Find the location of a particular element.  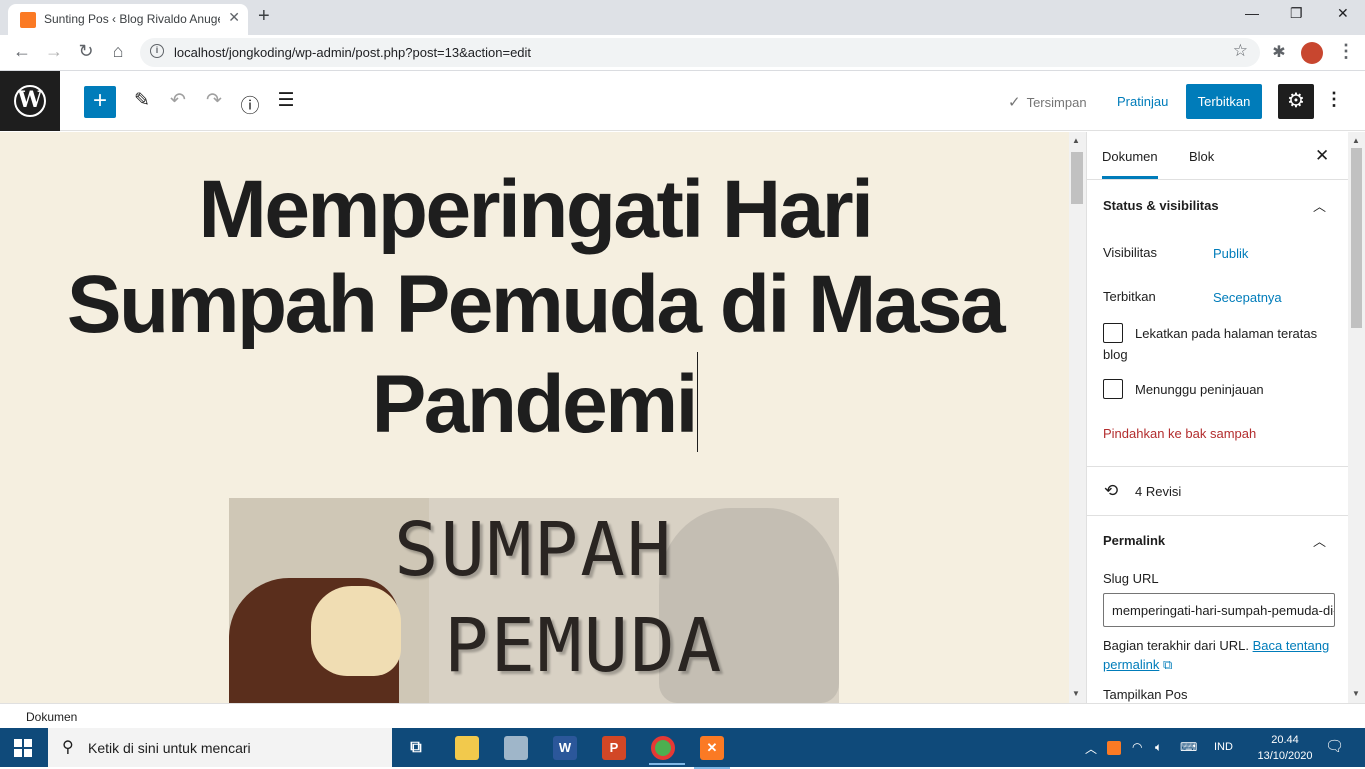

sidebar-tabs: Dokumen Blok ✕ is located at coordinates (1217, 156).